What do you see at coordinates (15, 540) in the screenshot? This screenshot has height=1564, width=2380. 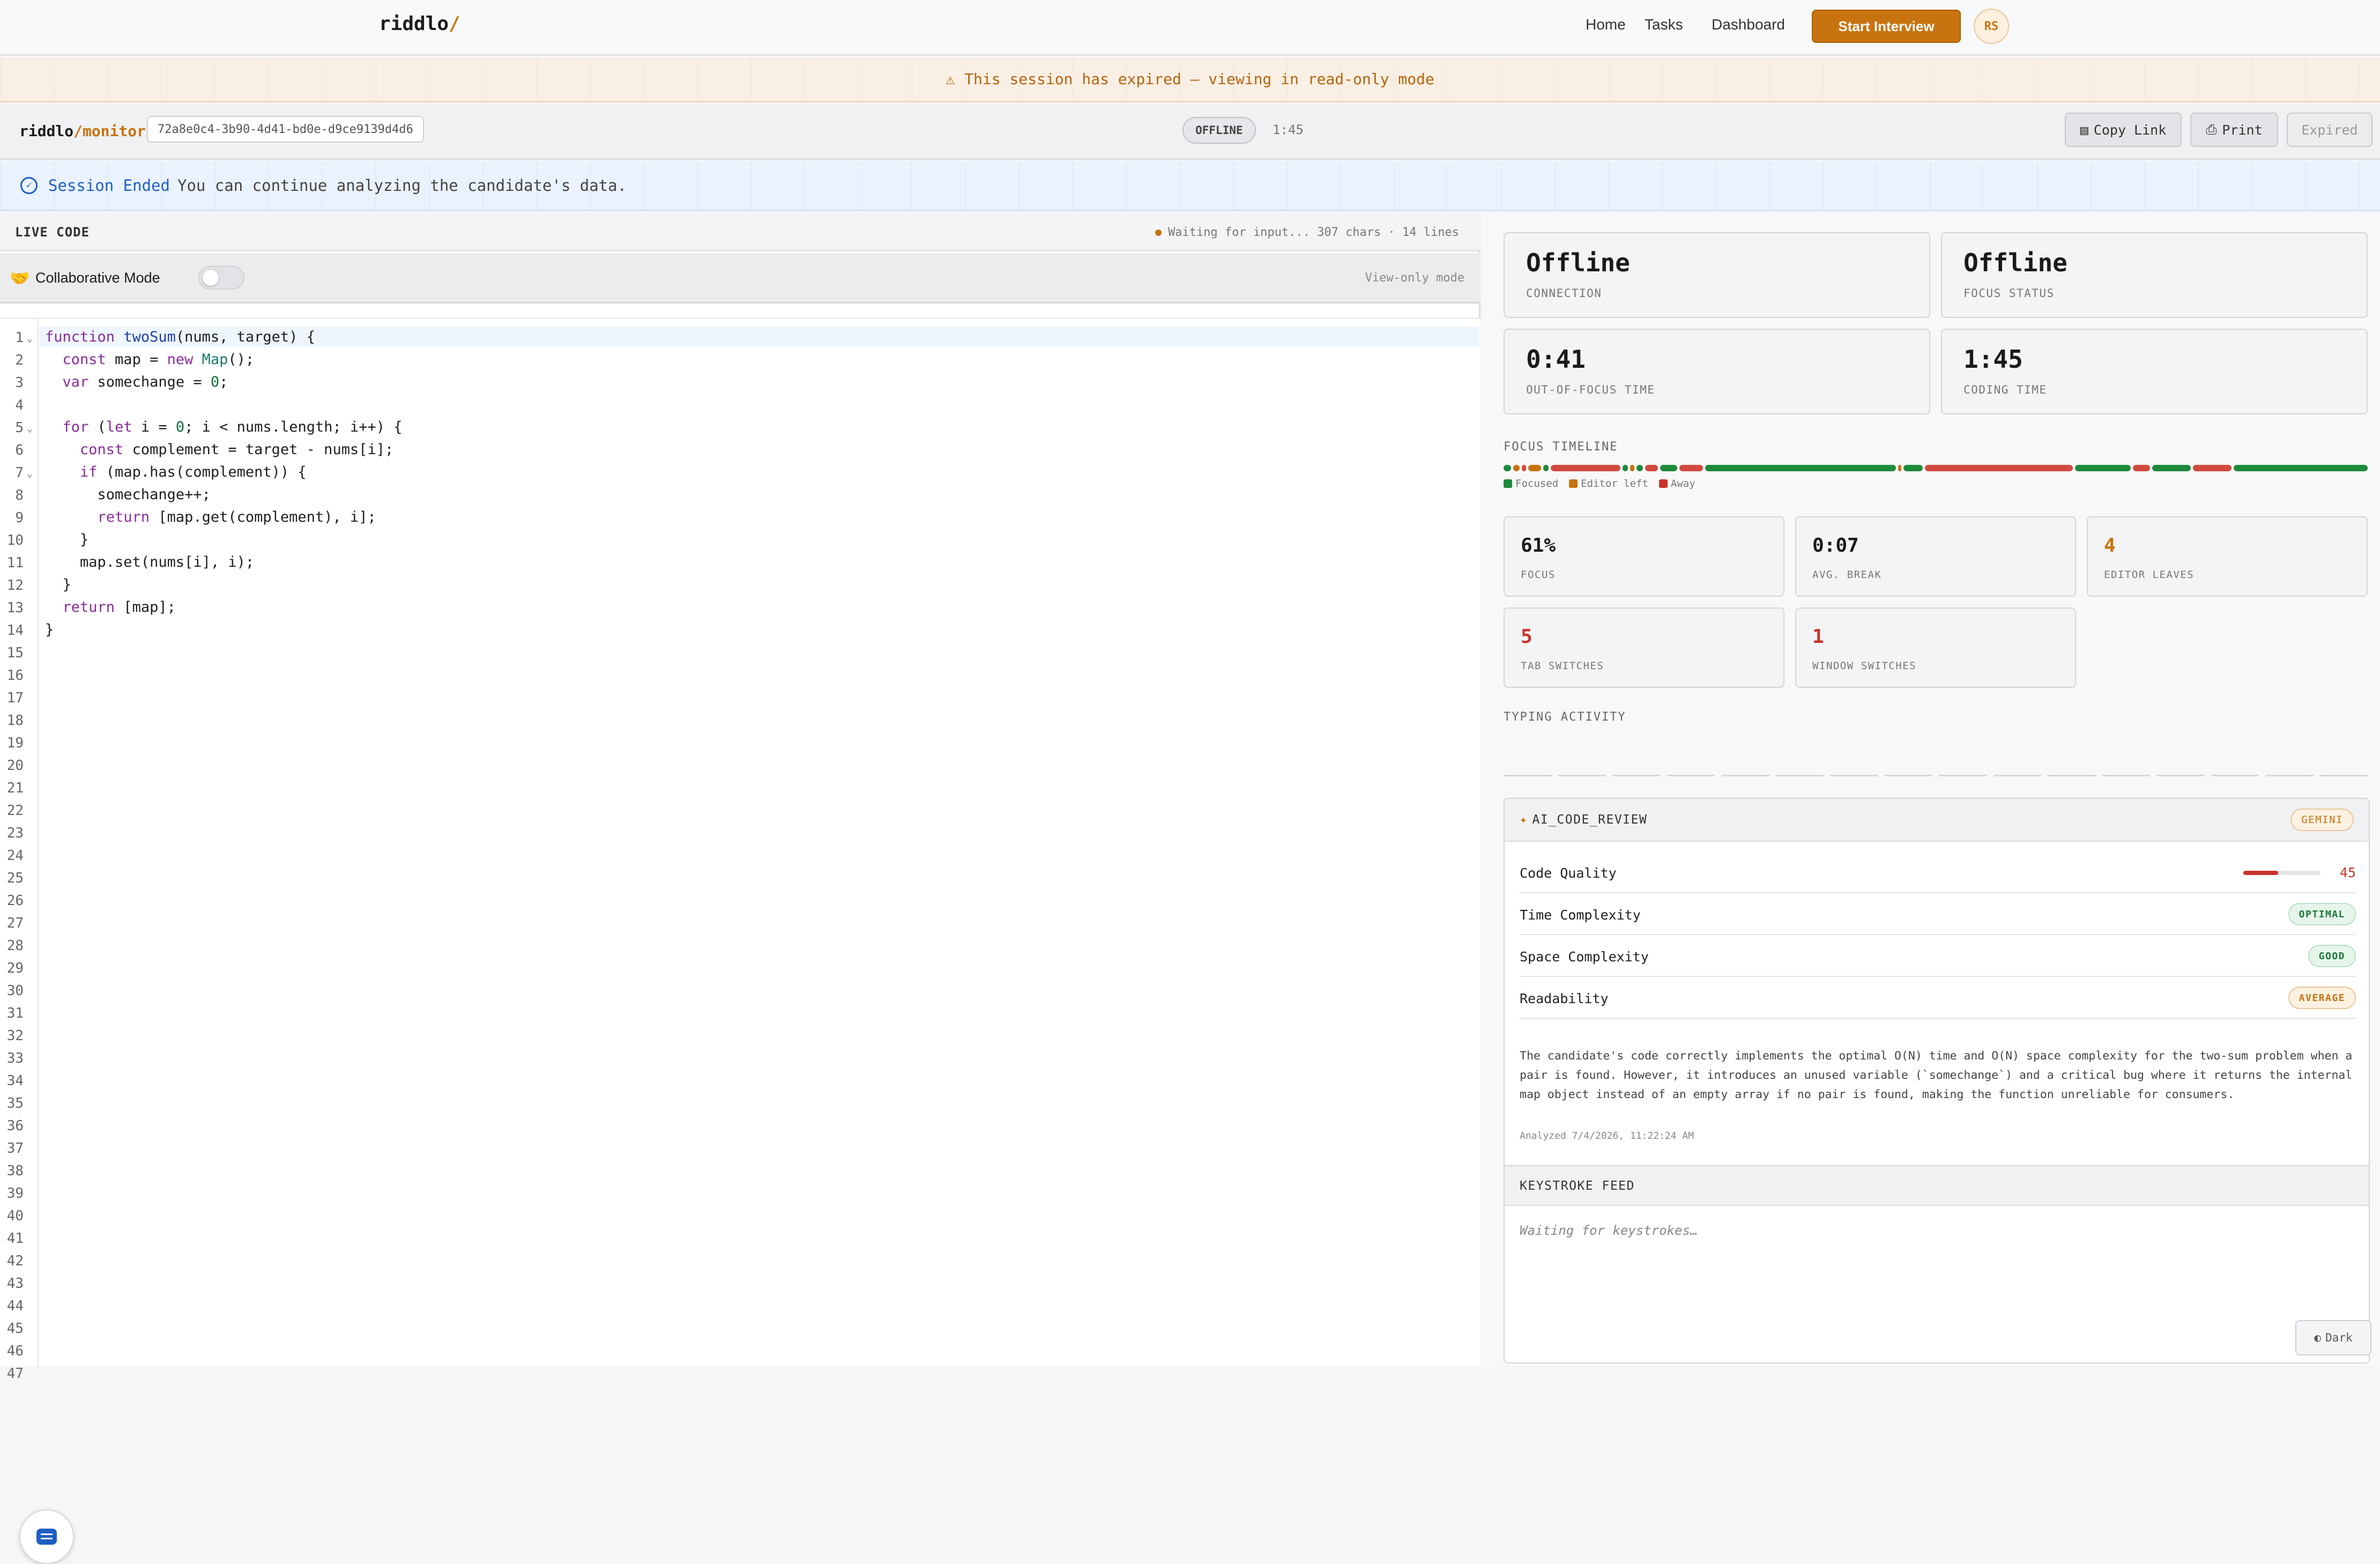 I see `line-number: 10` at bounding box center [15, 540].